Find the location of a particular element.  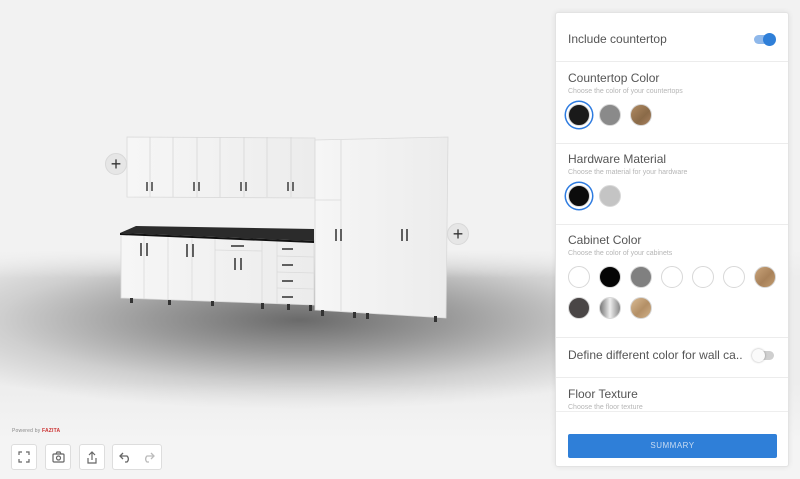

summary-button: SUMMARY is located at coordinates (672, 446).